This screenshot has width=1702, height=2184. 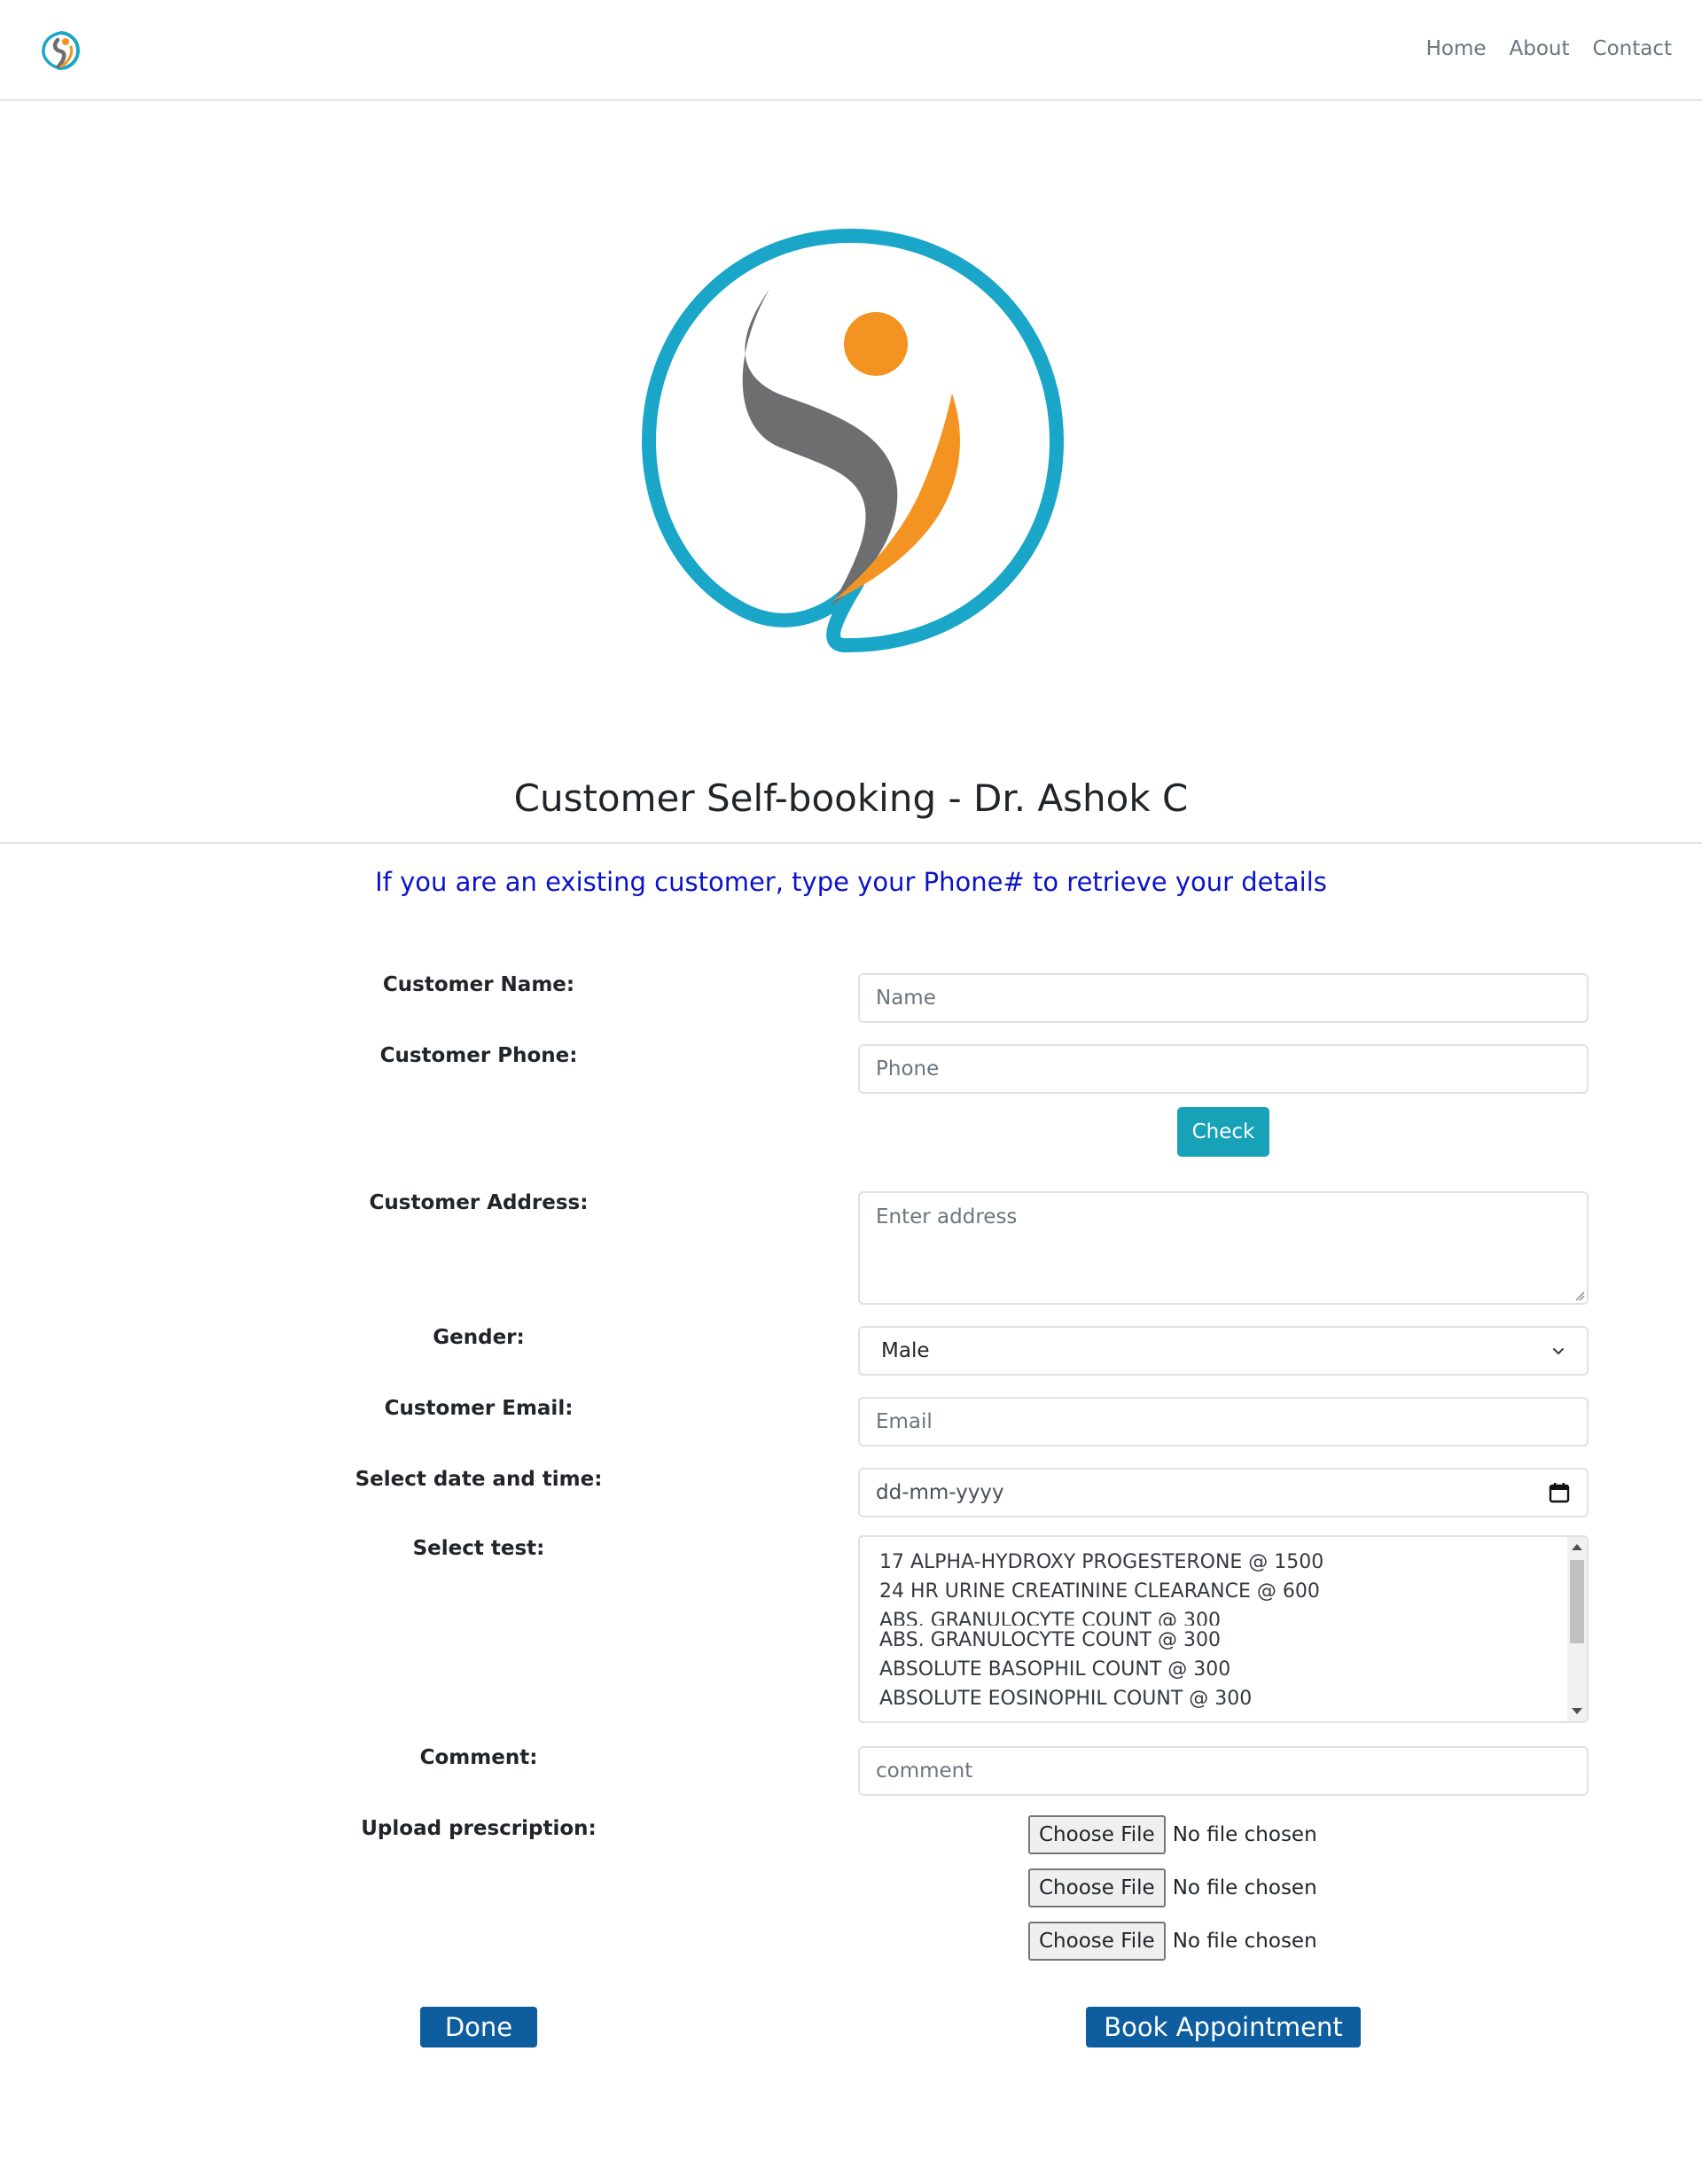 What do you see at coordinates (1223, 1492) in the screenshot?
I see `datetime-input: dd-mm-yyyy` at bounding box center [1223, 1492].